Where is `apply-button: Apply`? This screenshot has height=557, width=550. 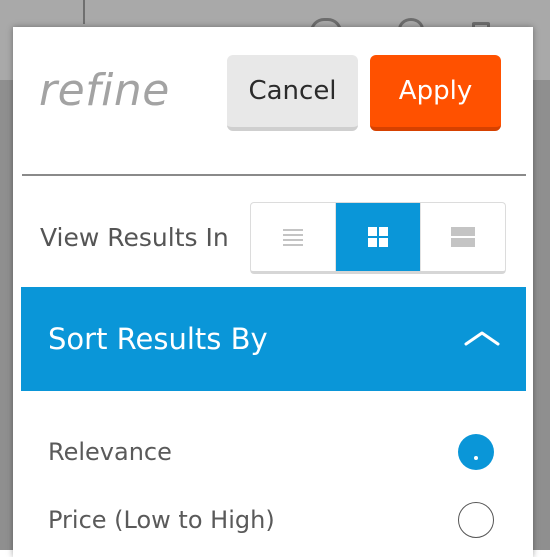 apply-button: Apply is located at coordinates (435, 93).